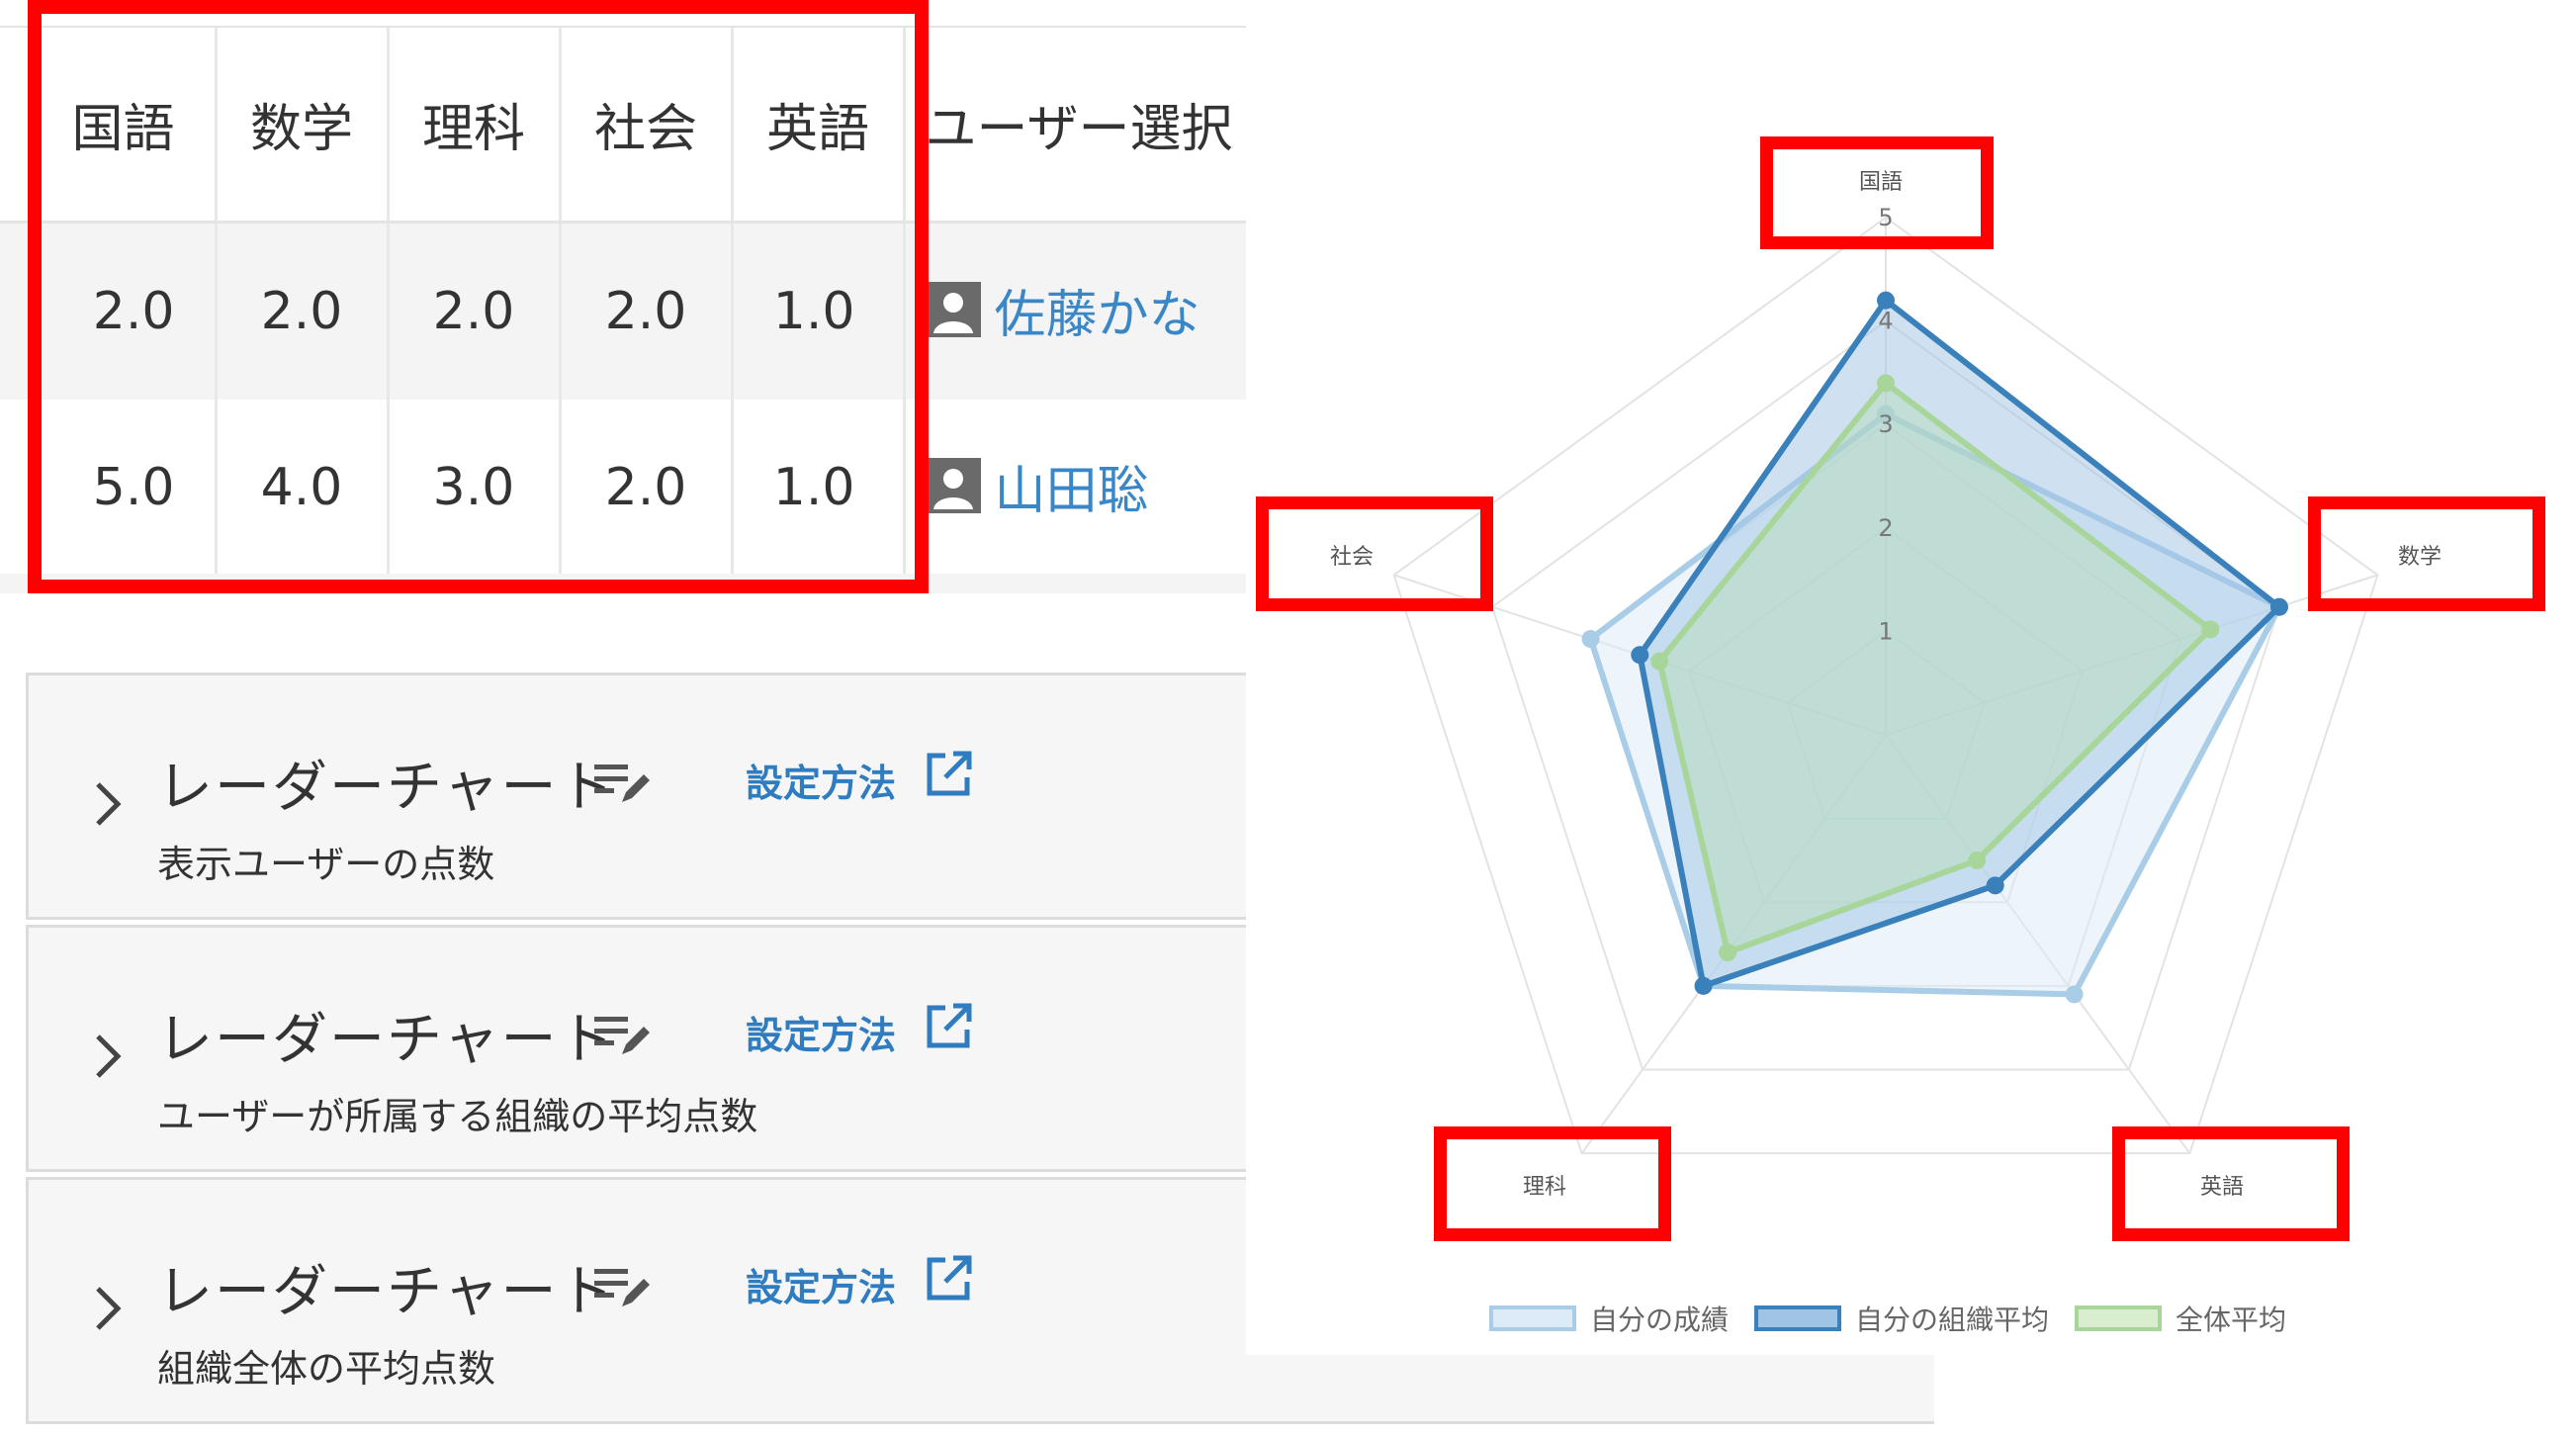 The height and width of the screenshot is (1439, 2576). Describe the element at coordinates (478, 296) in the screenshot. I see `highlight-box-table` at that location.